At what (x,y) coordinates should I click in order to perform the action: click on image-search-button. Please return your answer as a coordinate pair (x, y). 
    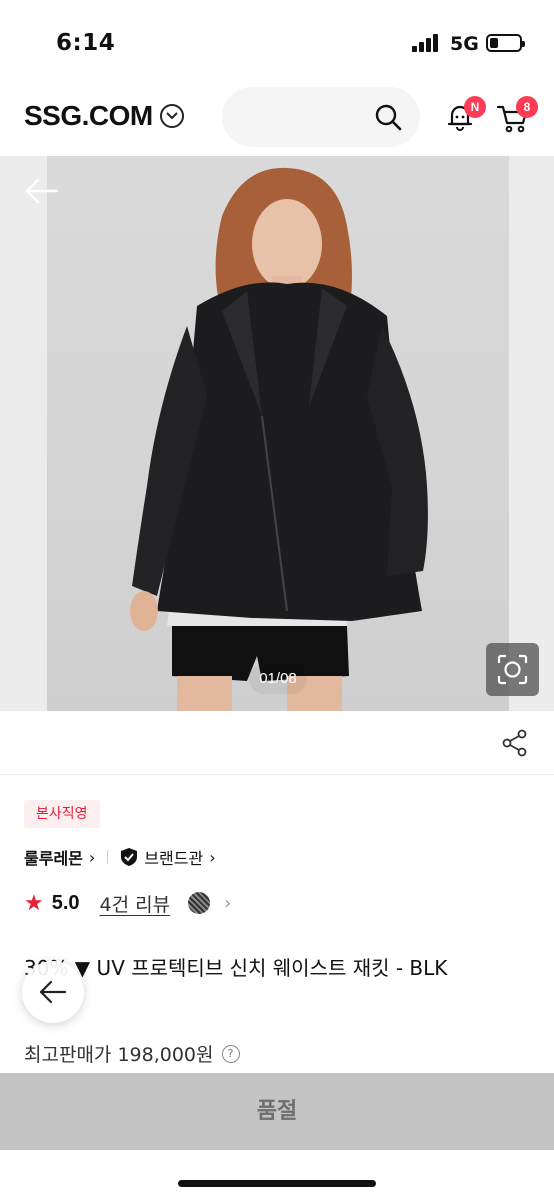
    Looking at the image, I should click on (512, 669).